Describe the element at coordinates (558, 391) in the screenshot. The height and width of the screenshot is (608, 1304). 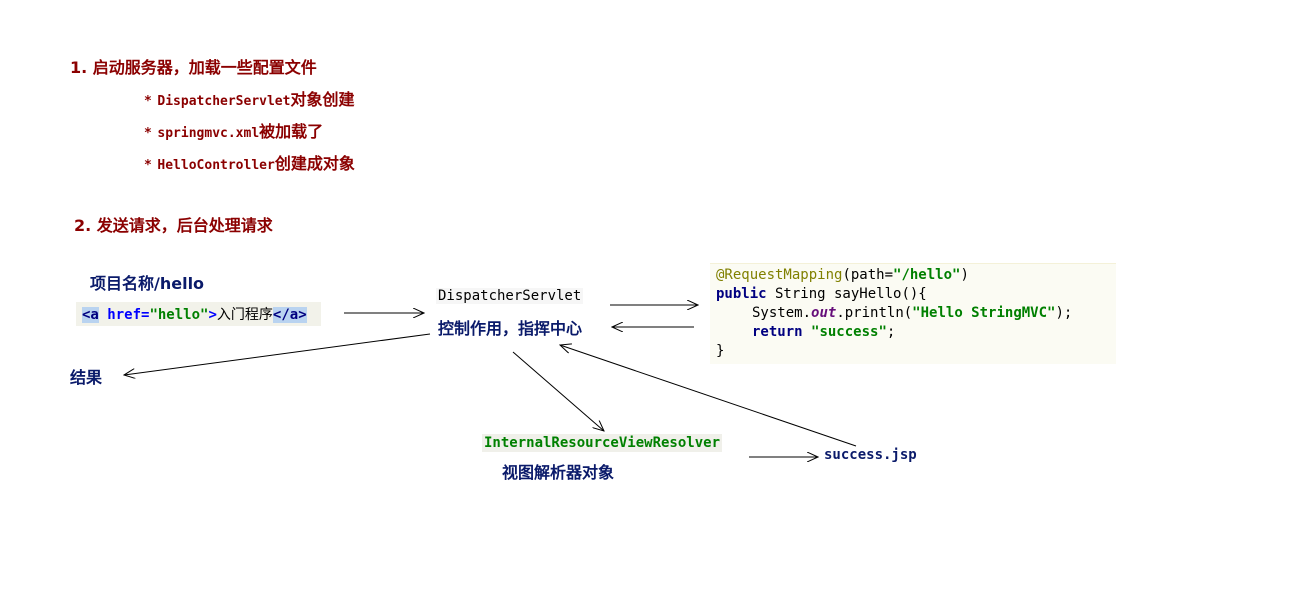
I see `arrow-dispatcher-to-resolver` at that location.